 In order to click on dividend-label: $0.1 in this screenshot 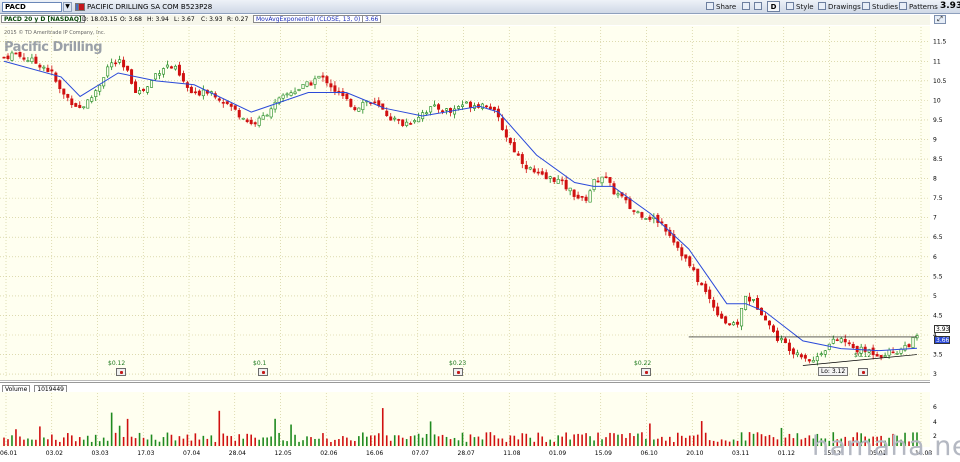, I will do `click(260, 363)`.